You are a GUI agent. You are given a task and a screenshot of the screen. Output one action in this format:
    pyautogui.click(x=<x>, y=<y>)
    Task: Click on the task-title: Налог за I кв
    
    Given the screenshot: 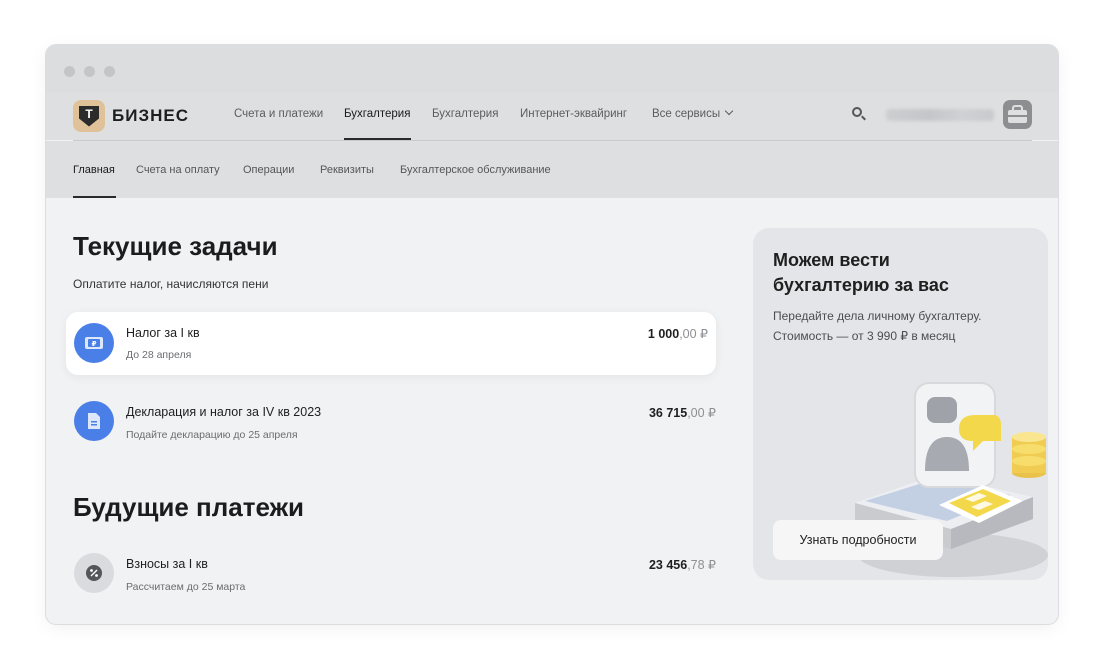 What is the action you would take?
    pyautogui.click(x=163, y=333)
    